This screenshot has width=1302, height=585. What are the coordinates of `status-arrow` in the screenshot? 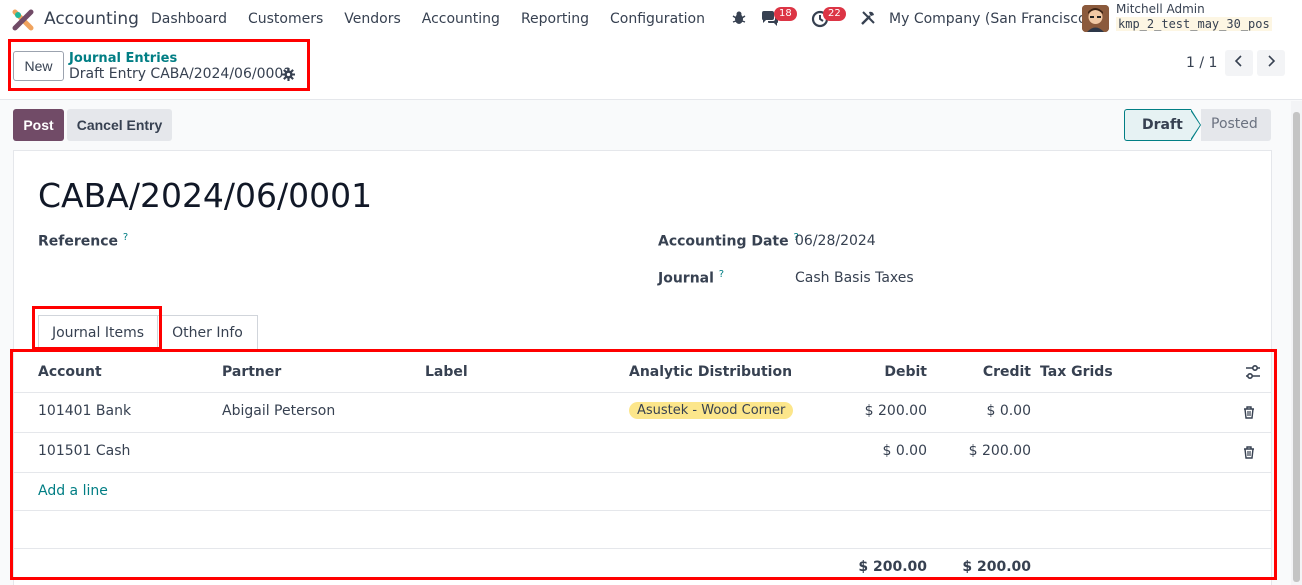 It's located at (1195, 125).